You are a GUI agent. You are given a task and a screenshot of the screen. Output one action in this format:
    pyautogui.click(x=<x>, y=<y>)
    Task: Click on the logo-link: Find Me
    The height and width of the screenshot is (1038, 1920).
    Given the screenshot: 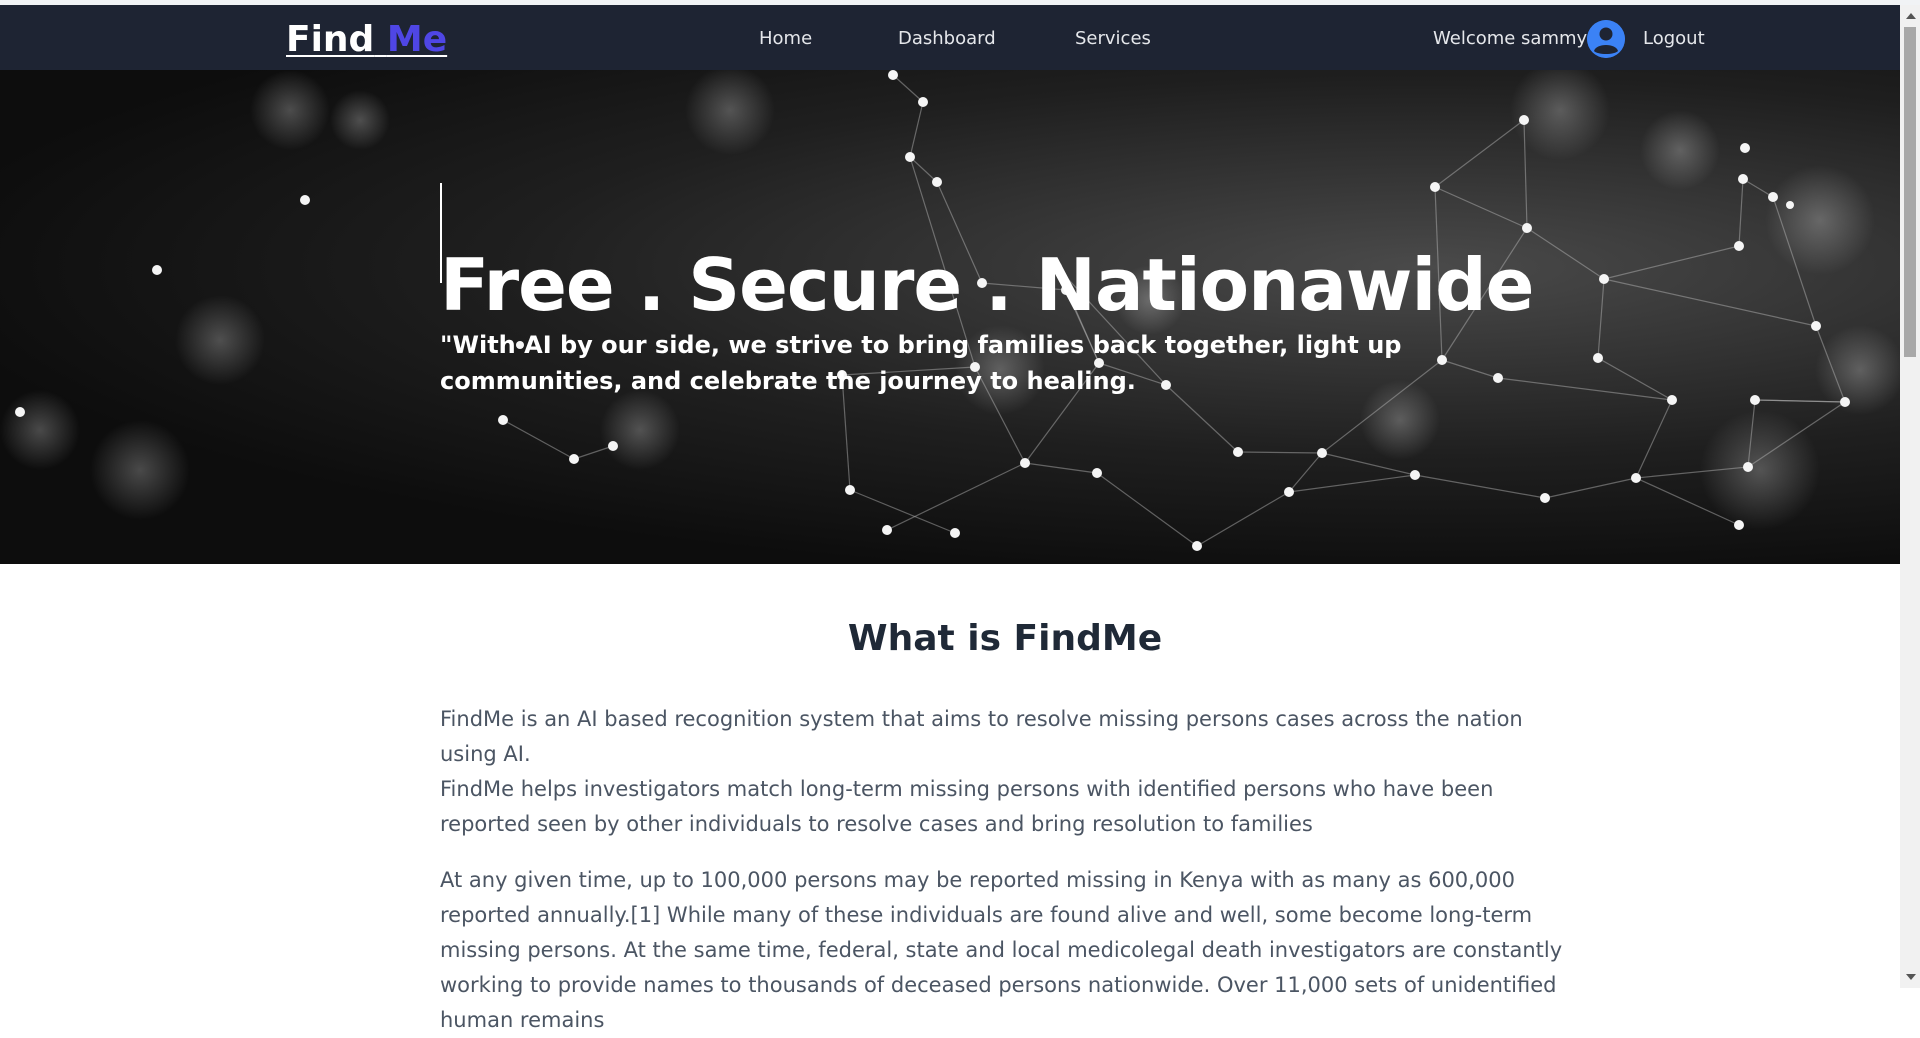 What is the action you would take?
    pyautogui.click(x=366, y=39)
    